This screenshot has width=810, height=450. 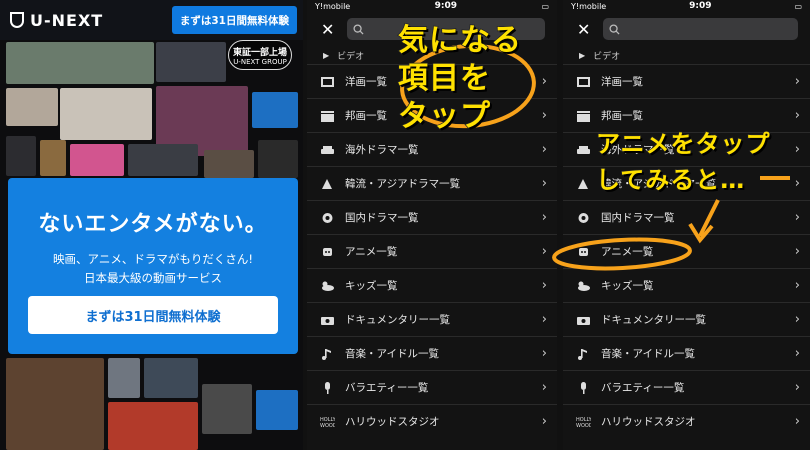 I want to click on unext-logo-icon, so click(x=17, y=20).